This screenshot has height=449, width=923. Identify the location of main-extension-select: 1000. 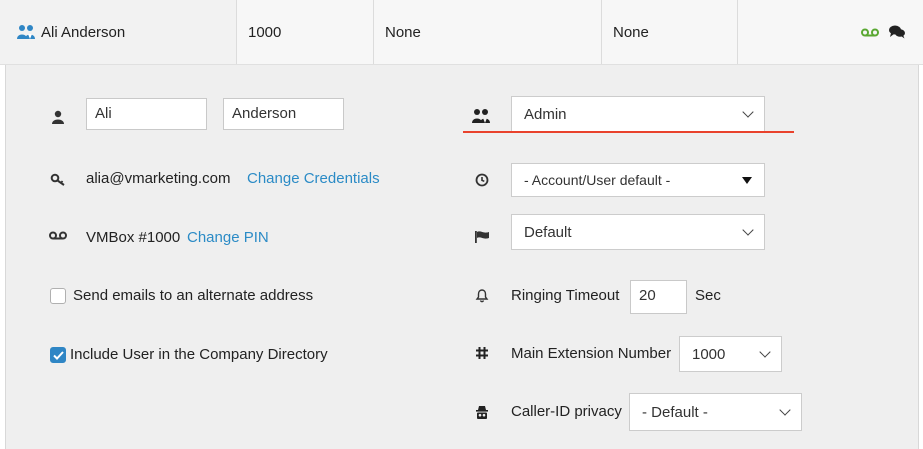
(730, 354).